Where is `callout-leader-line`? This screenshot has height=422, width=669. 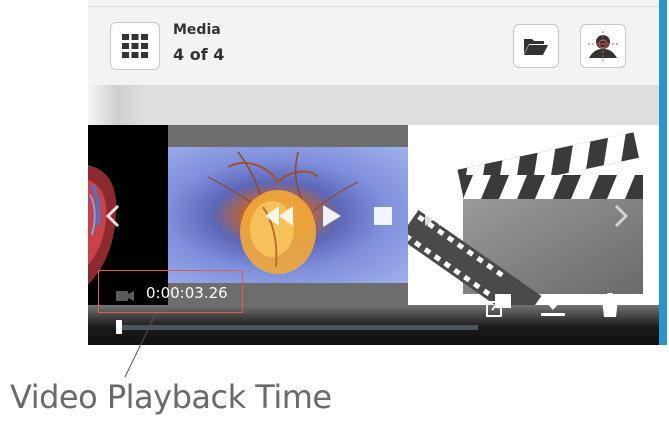 callout-leader-line is located at coordinates (140, 345).